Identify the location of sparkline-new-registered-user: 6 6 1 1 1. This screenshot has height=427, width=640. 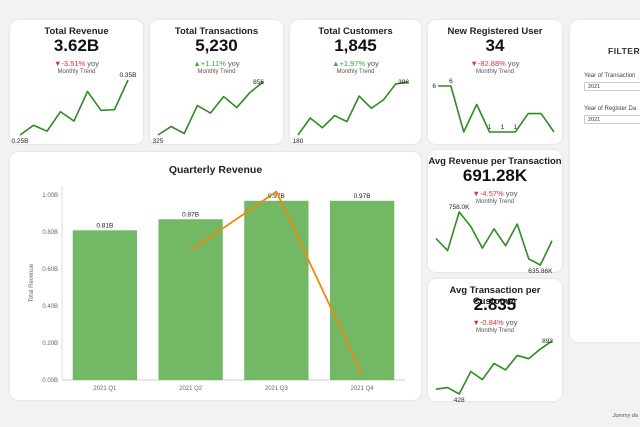
(493, 105).